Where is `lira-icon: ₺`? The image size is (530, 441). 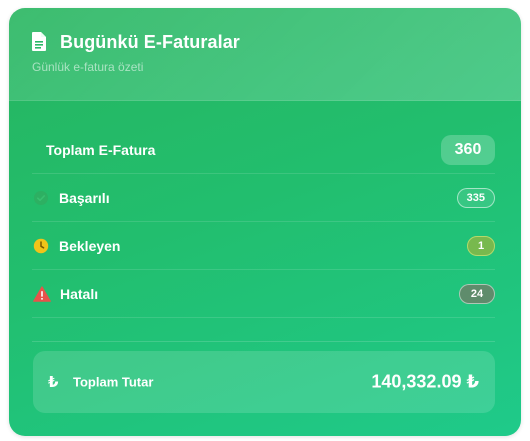
lira-icon: ₺ is located at coordinates (53, 382).